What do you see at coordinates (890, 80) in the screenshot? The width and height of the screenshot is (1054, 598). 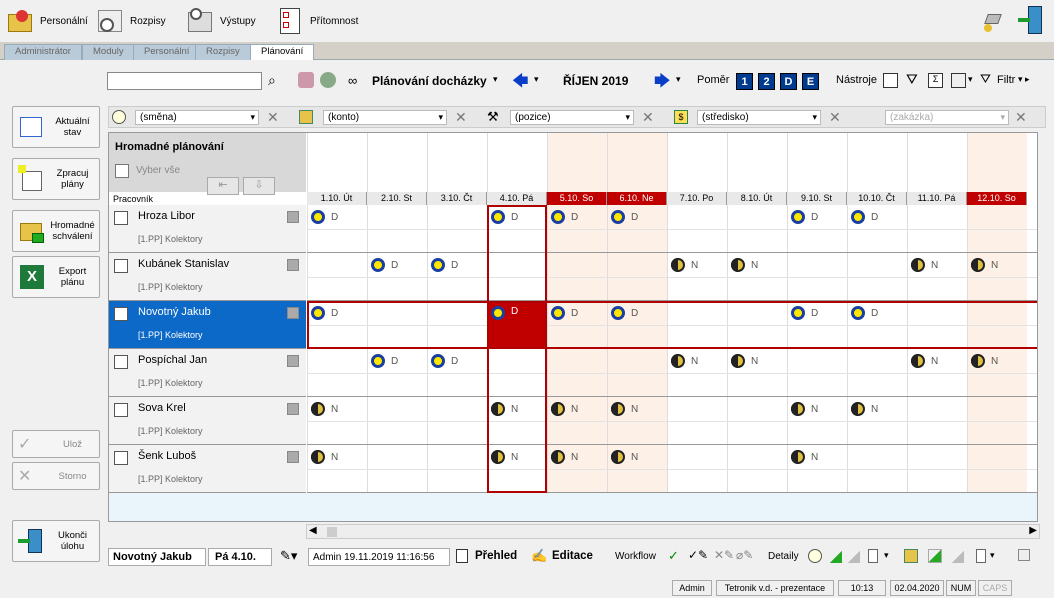 I see `window-tool-icon` at bounding box center [890, 80].